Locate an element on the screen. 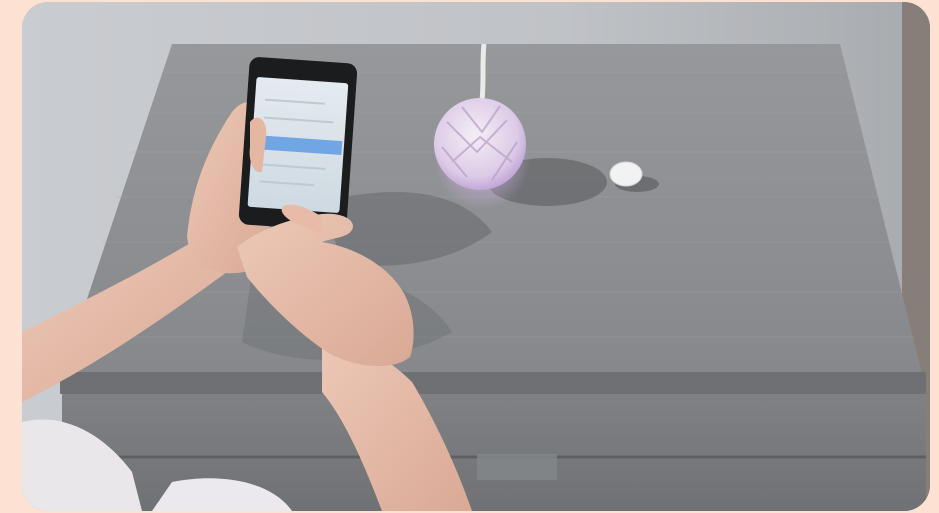  diffuser-cord is located at coordinates (483, 72).